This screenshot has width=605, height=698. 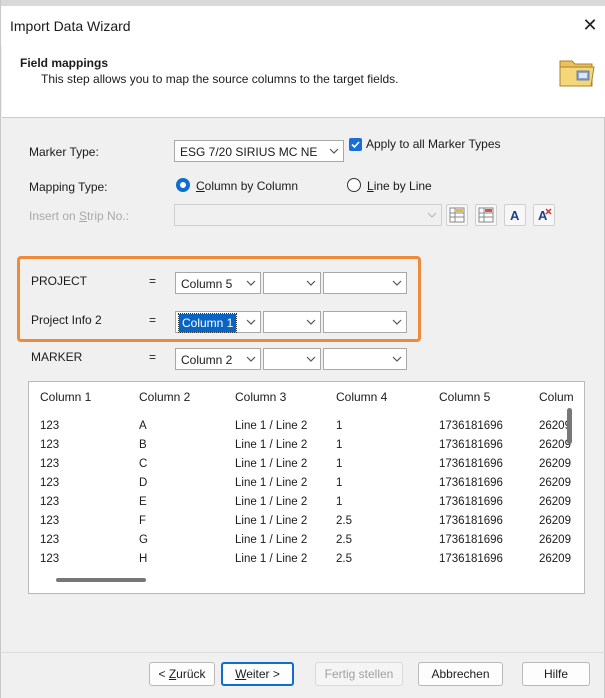 What do you see at coordinates (70, 26) in the screenshot?
I see `window-title: Import Data Wizard` at bounding box center [70, 26].